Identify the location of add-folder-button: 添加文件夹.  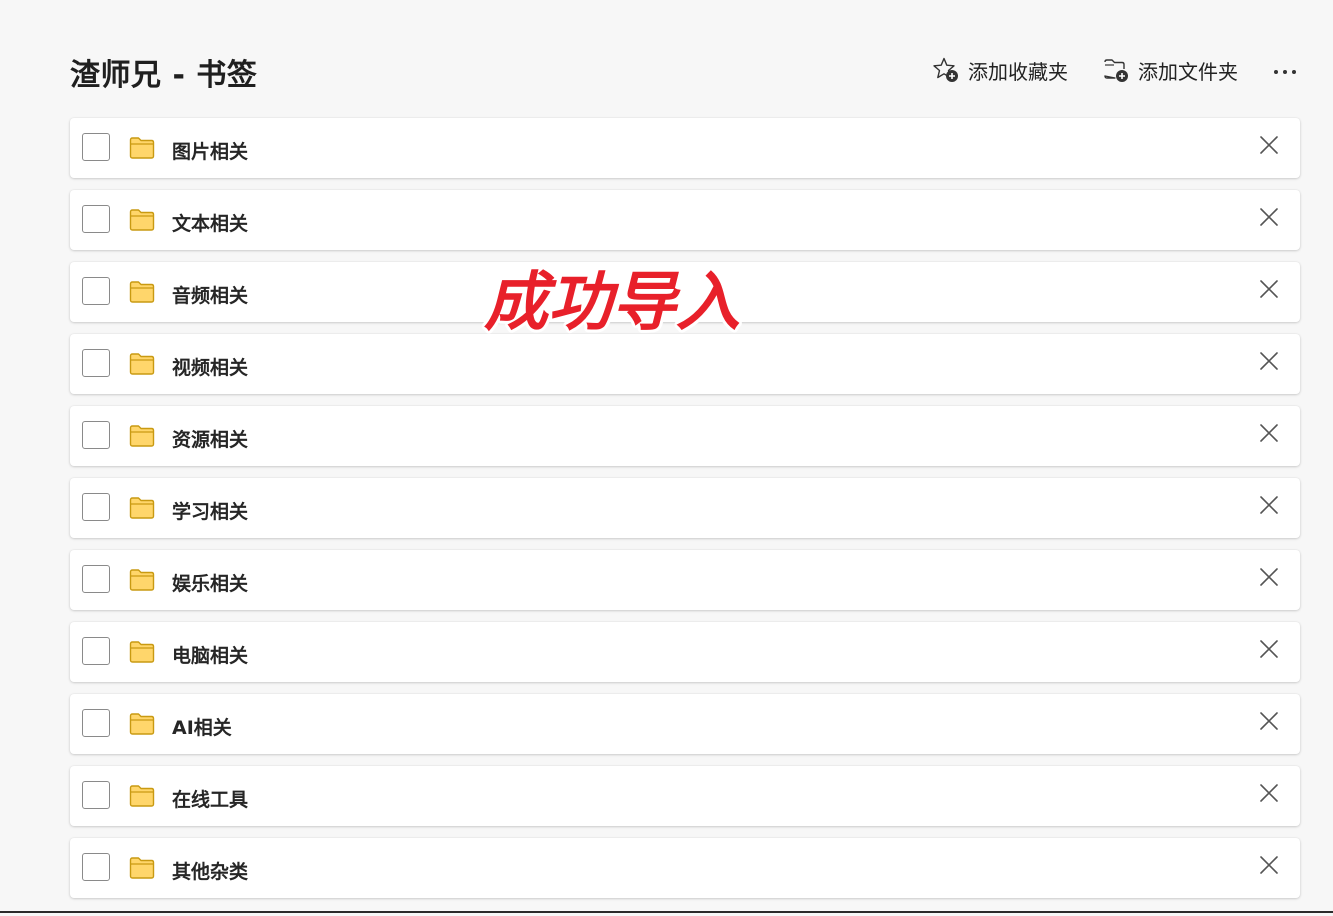
(1170, 70).